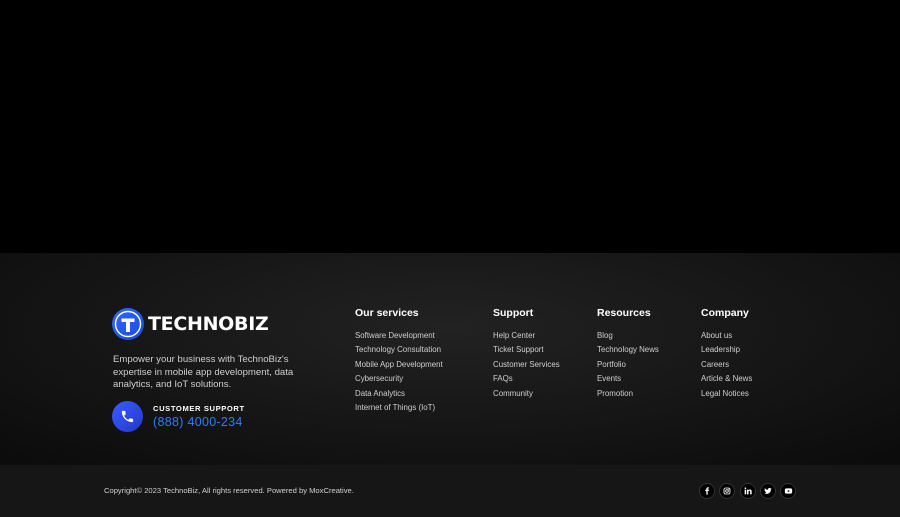 The image size is (900, 517). What do you see at coordinates (399, 350) in the screenshot?
I see `footer-link: Technology Consultation` at bounding box center [399, 350].